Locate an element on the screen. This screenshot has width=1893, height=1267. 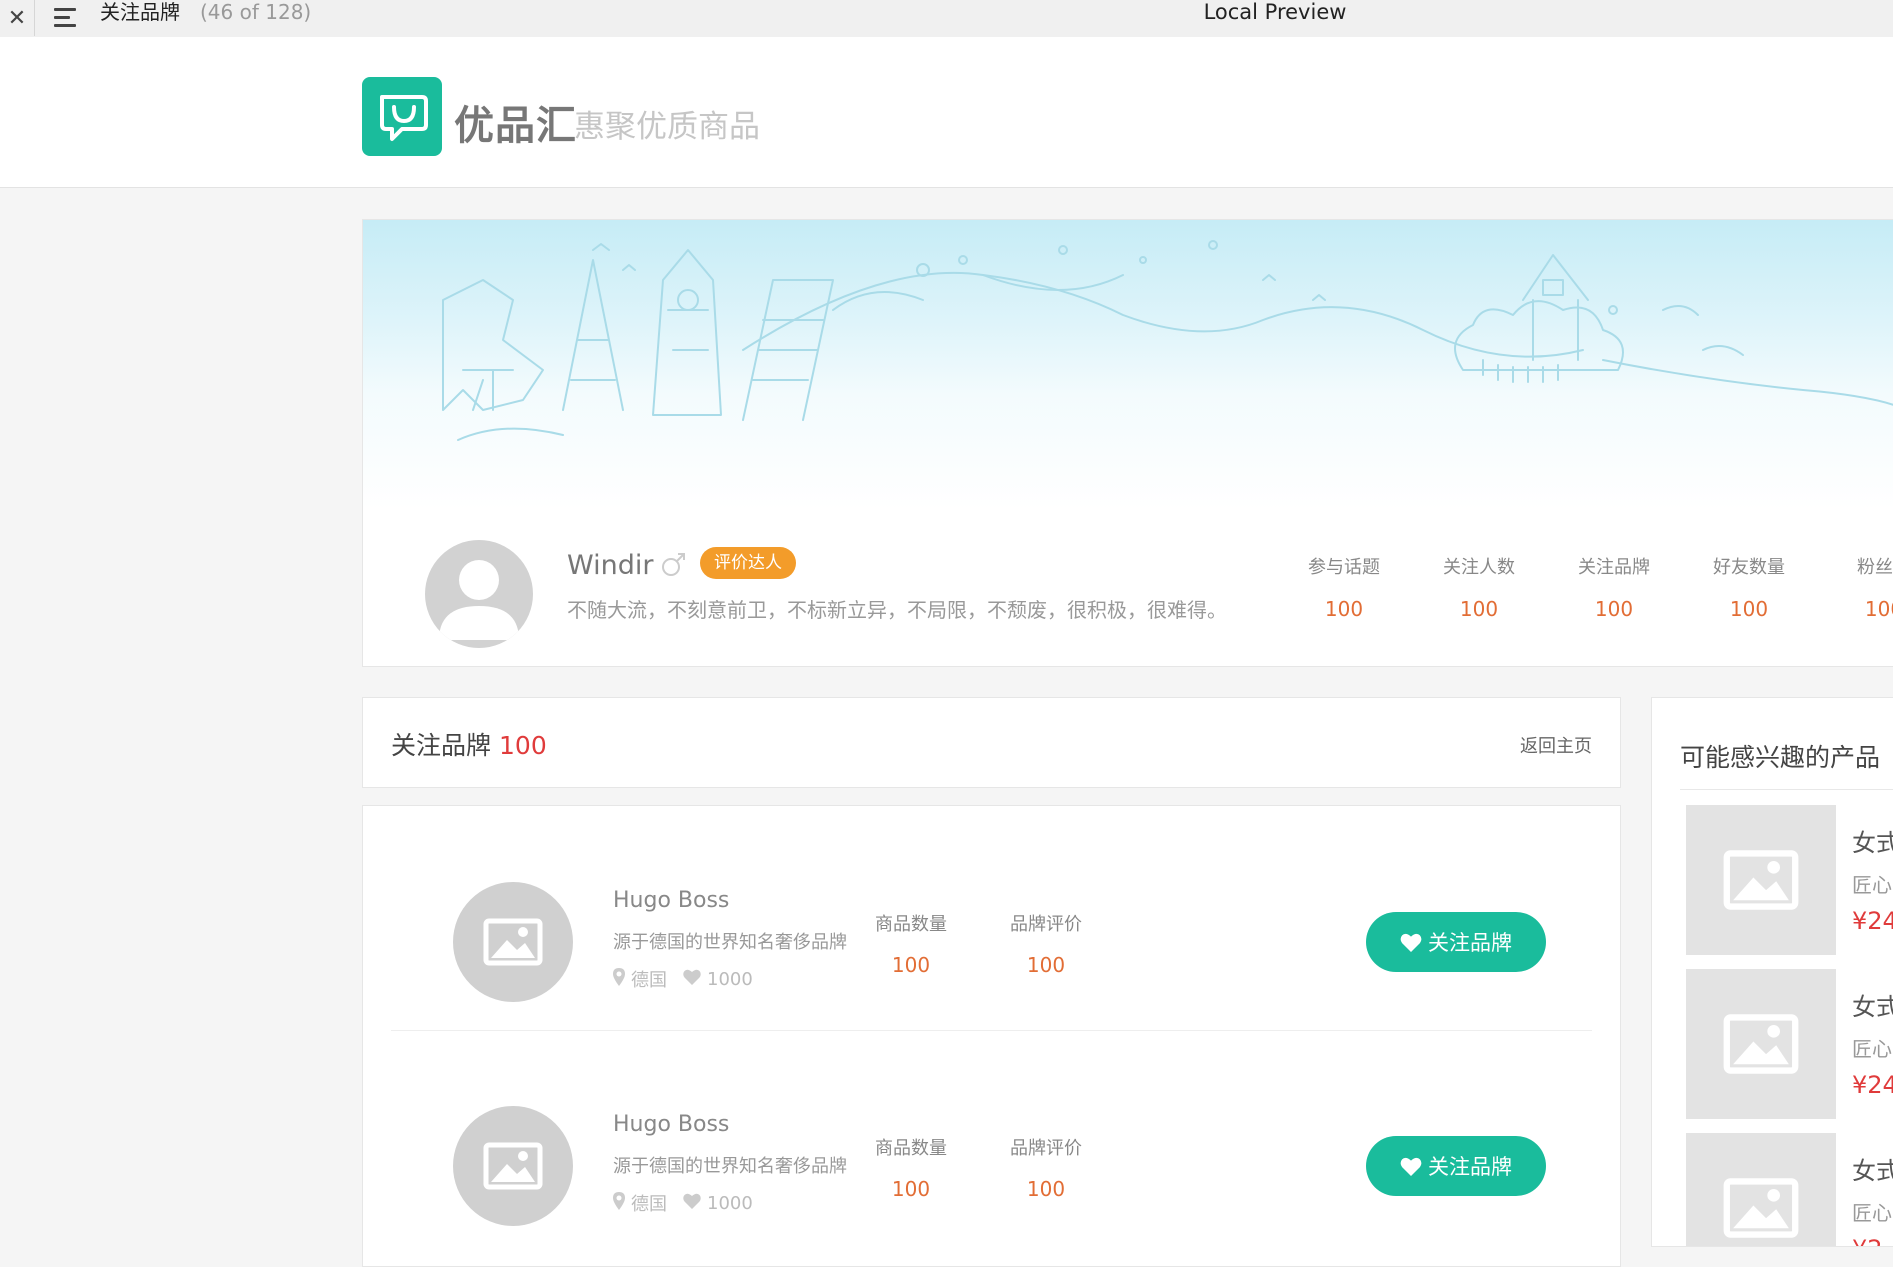
site-brand-name: 优品汇 is located at coordinates (515, 122).